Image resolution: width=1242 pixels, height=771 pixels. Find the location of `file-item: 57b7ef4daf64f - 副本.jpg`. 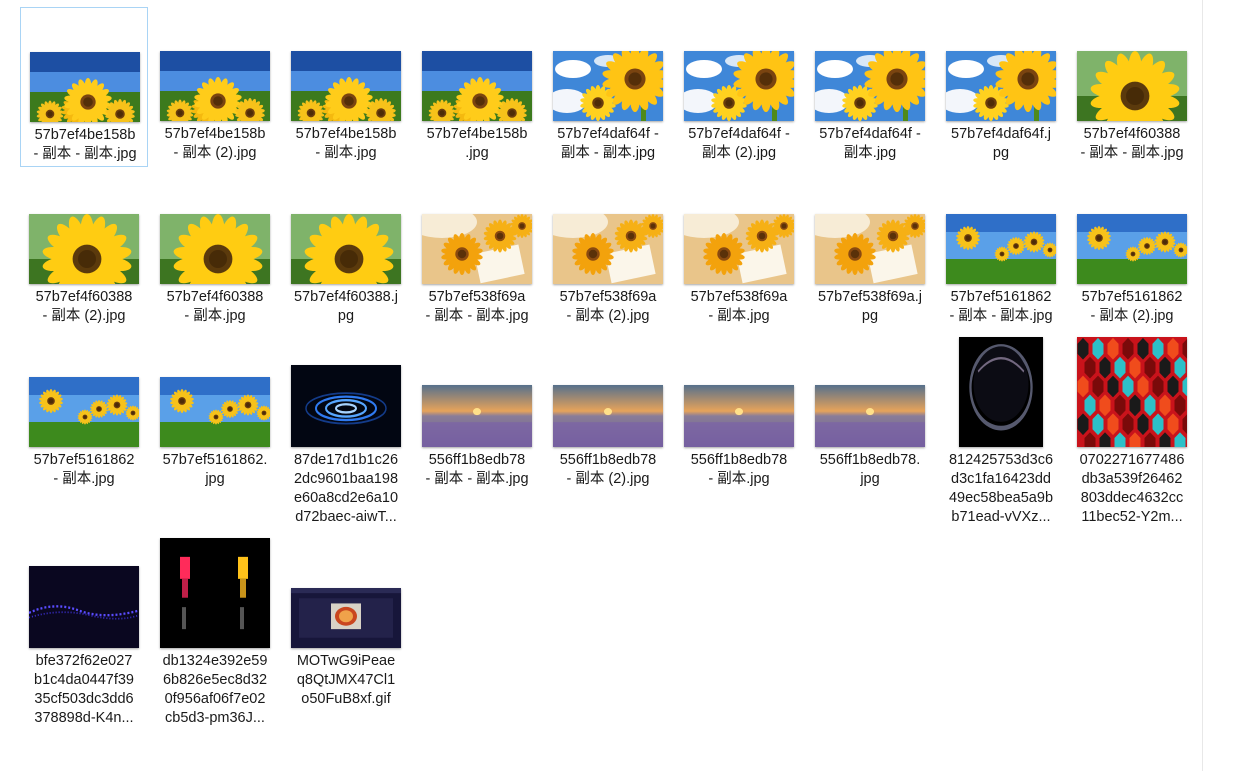

file-item: 57b7ef4daf64f - 副本.jpg is located at coordinates (871, 88).